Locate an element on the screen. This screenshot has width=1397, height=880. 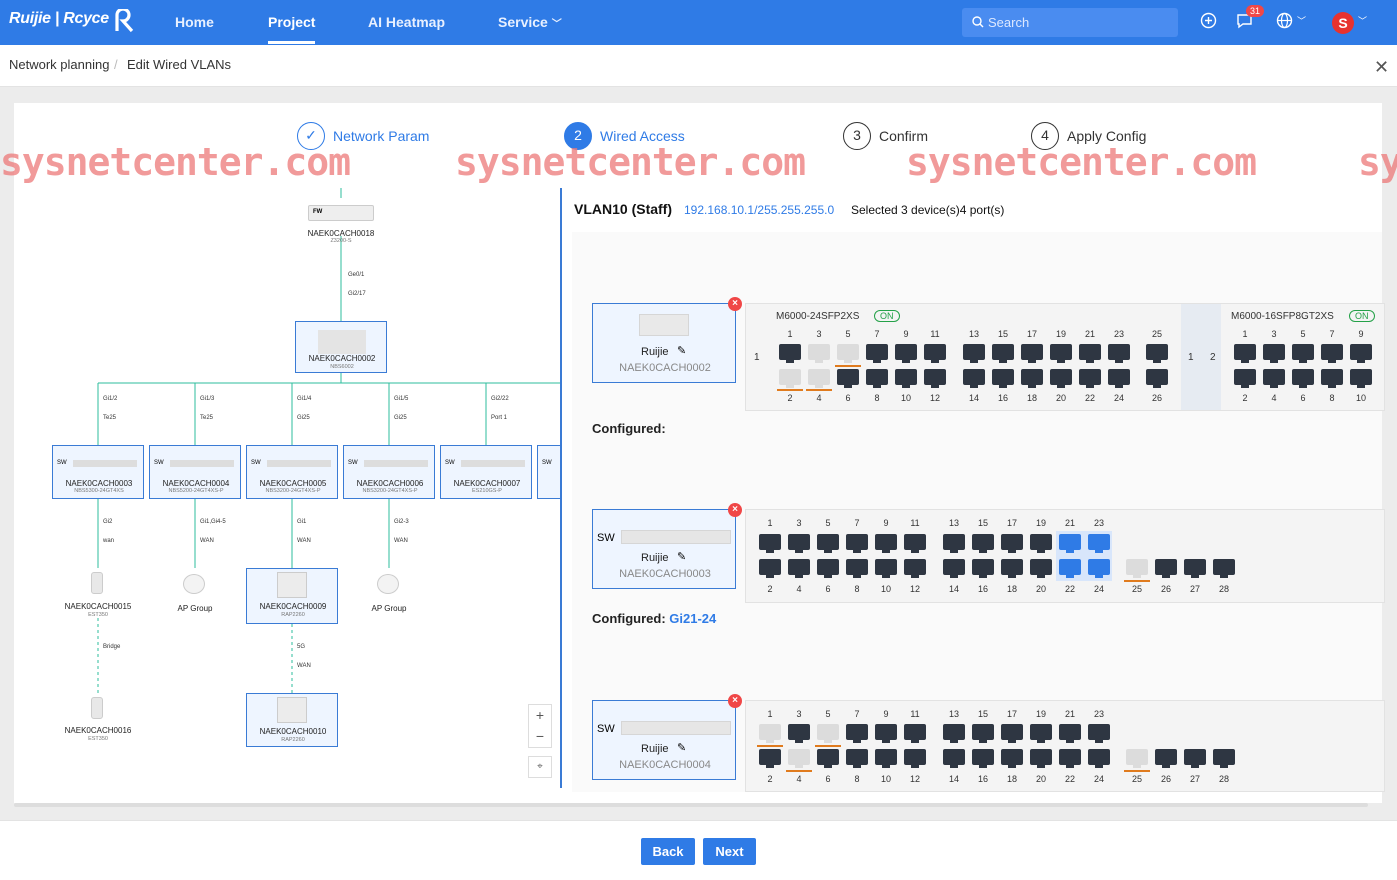
device-card: Ruijie ✎ NAEK0CACH0002 is located at coordinates (664, 343).